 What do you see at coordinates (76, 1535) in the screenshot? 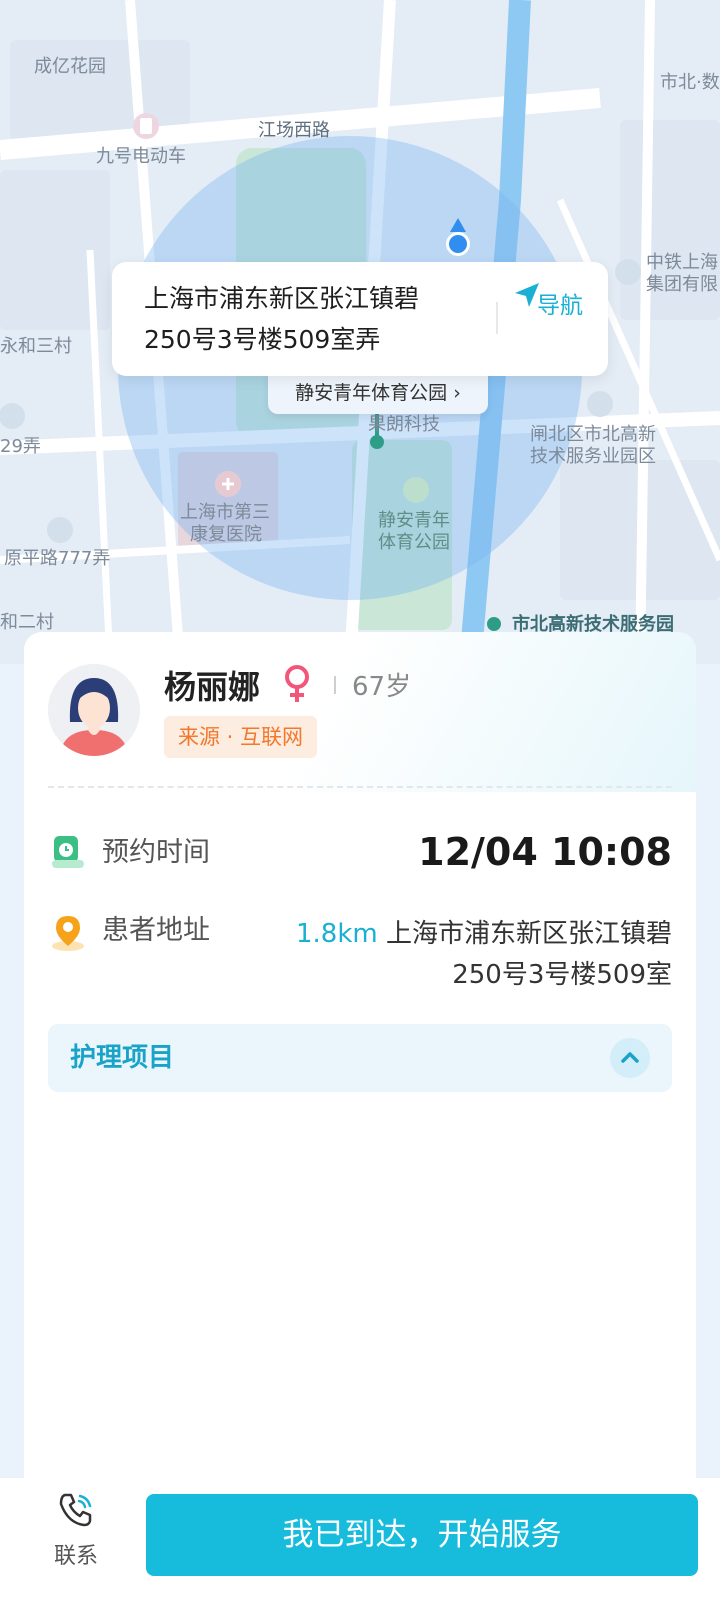
I see `contact-button: 联系` at bounding box center [76, 1535].